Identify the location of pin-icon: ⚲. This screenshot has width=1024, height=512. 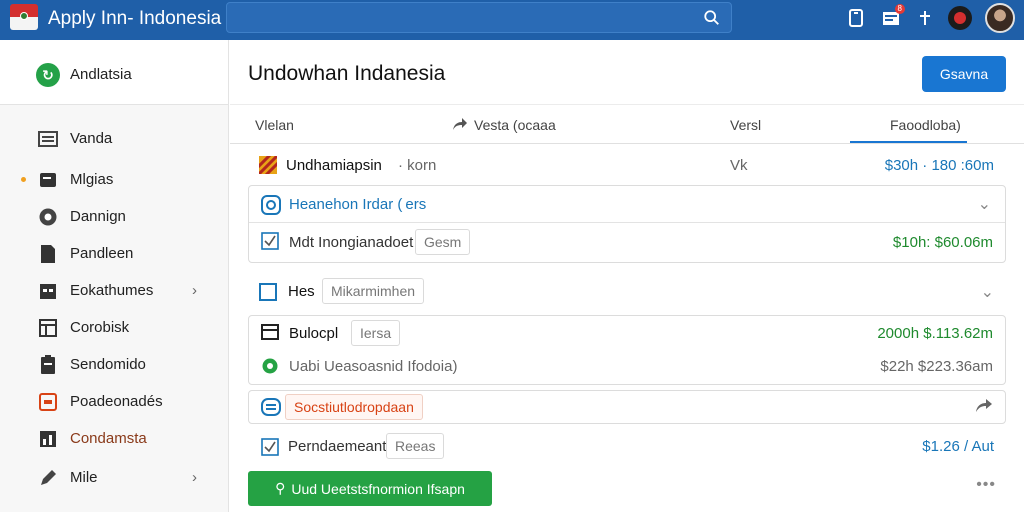
(280, 488).